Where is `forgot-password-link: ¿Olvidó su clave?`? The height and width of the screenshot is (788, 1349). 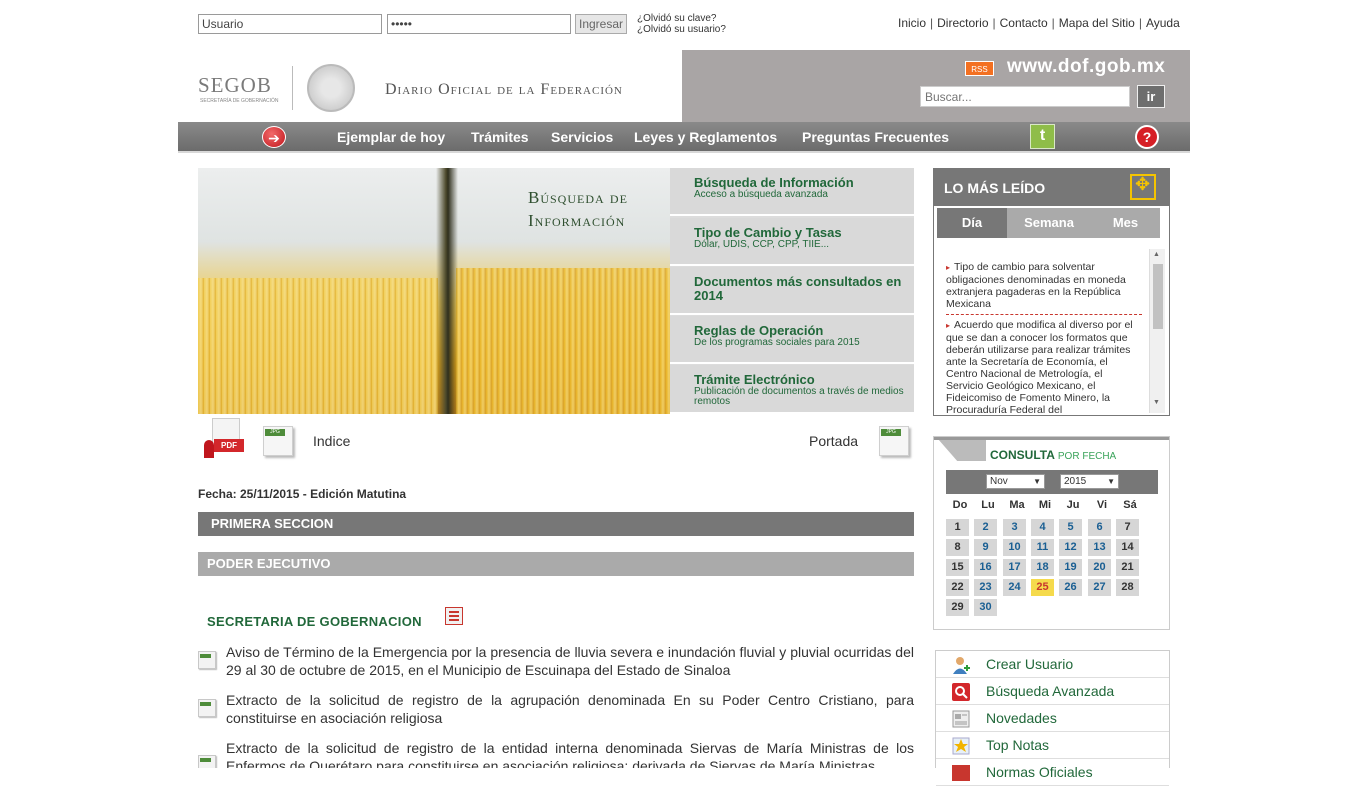 forgot-password-link: ¿Olvidó su clave? is located at coordinates (676, 18).